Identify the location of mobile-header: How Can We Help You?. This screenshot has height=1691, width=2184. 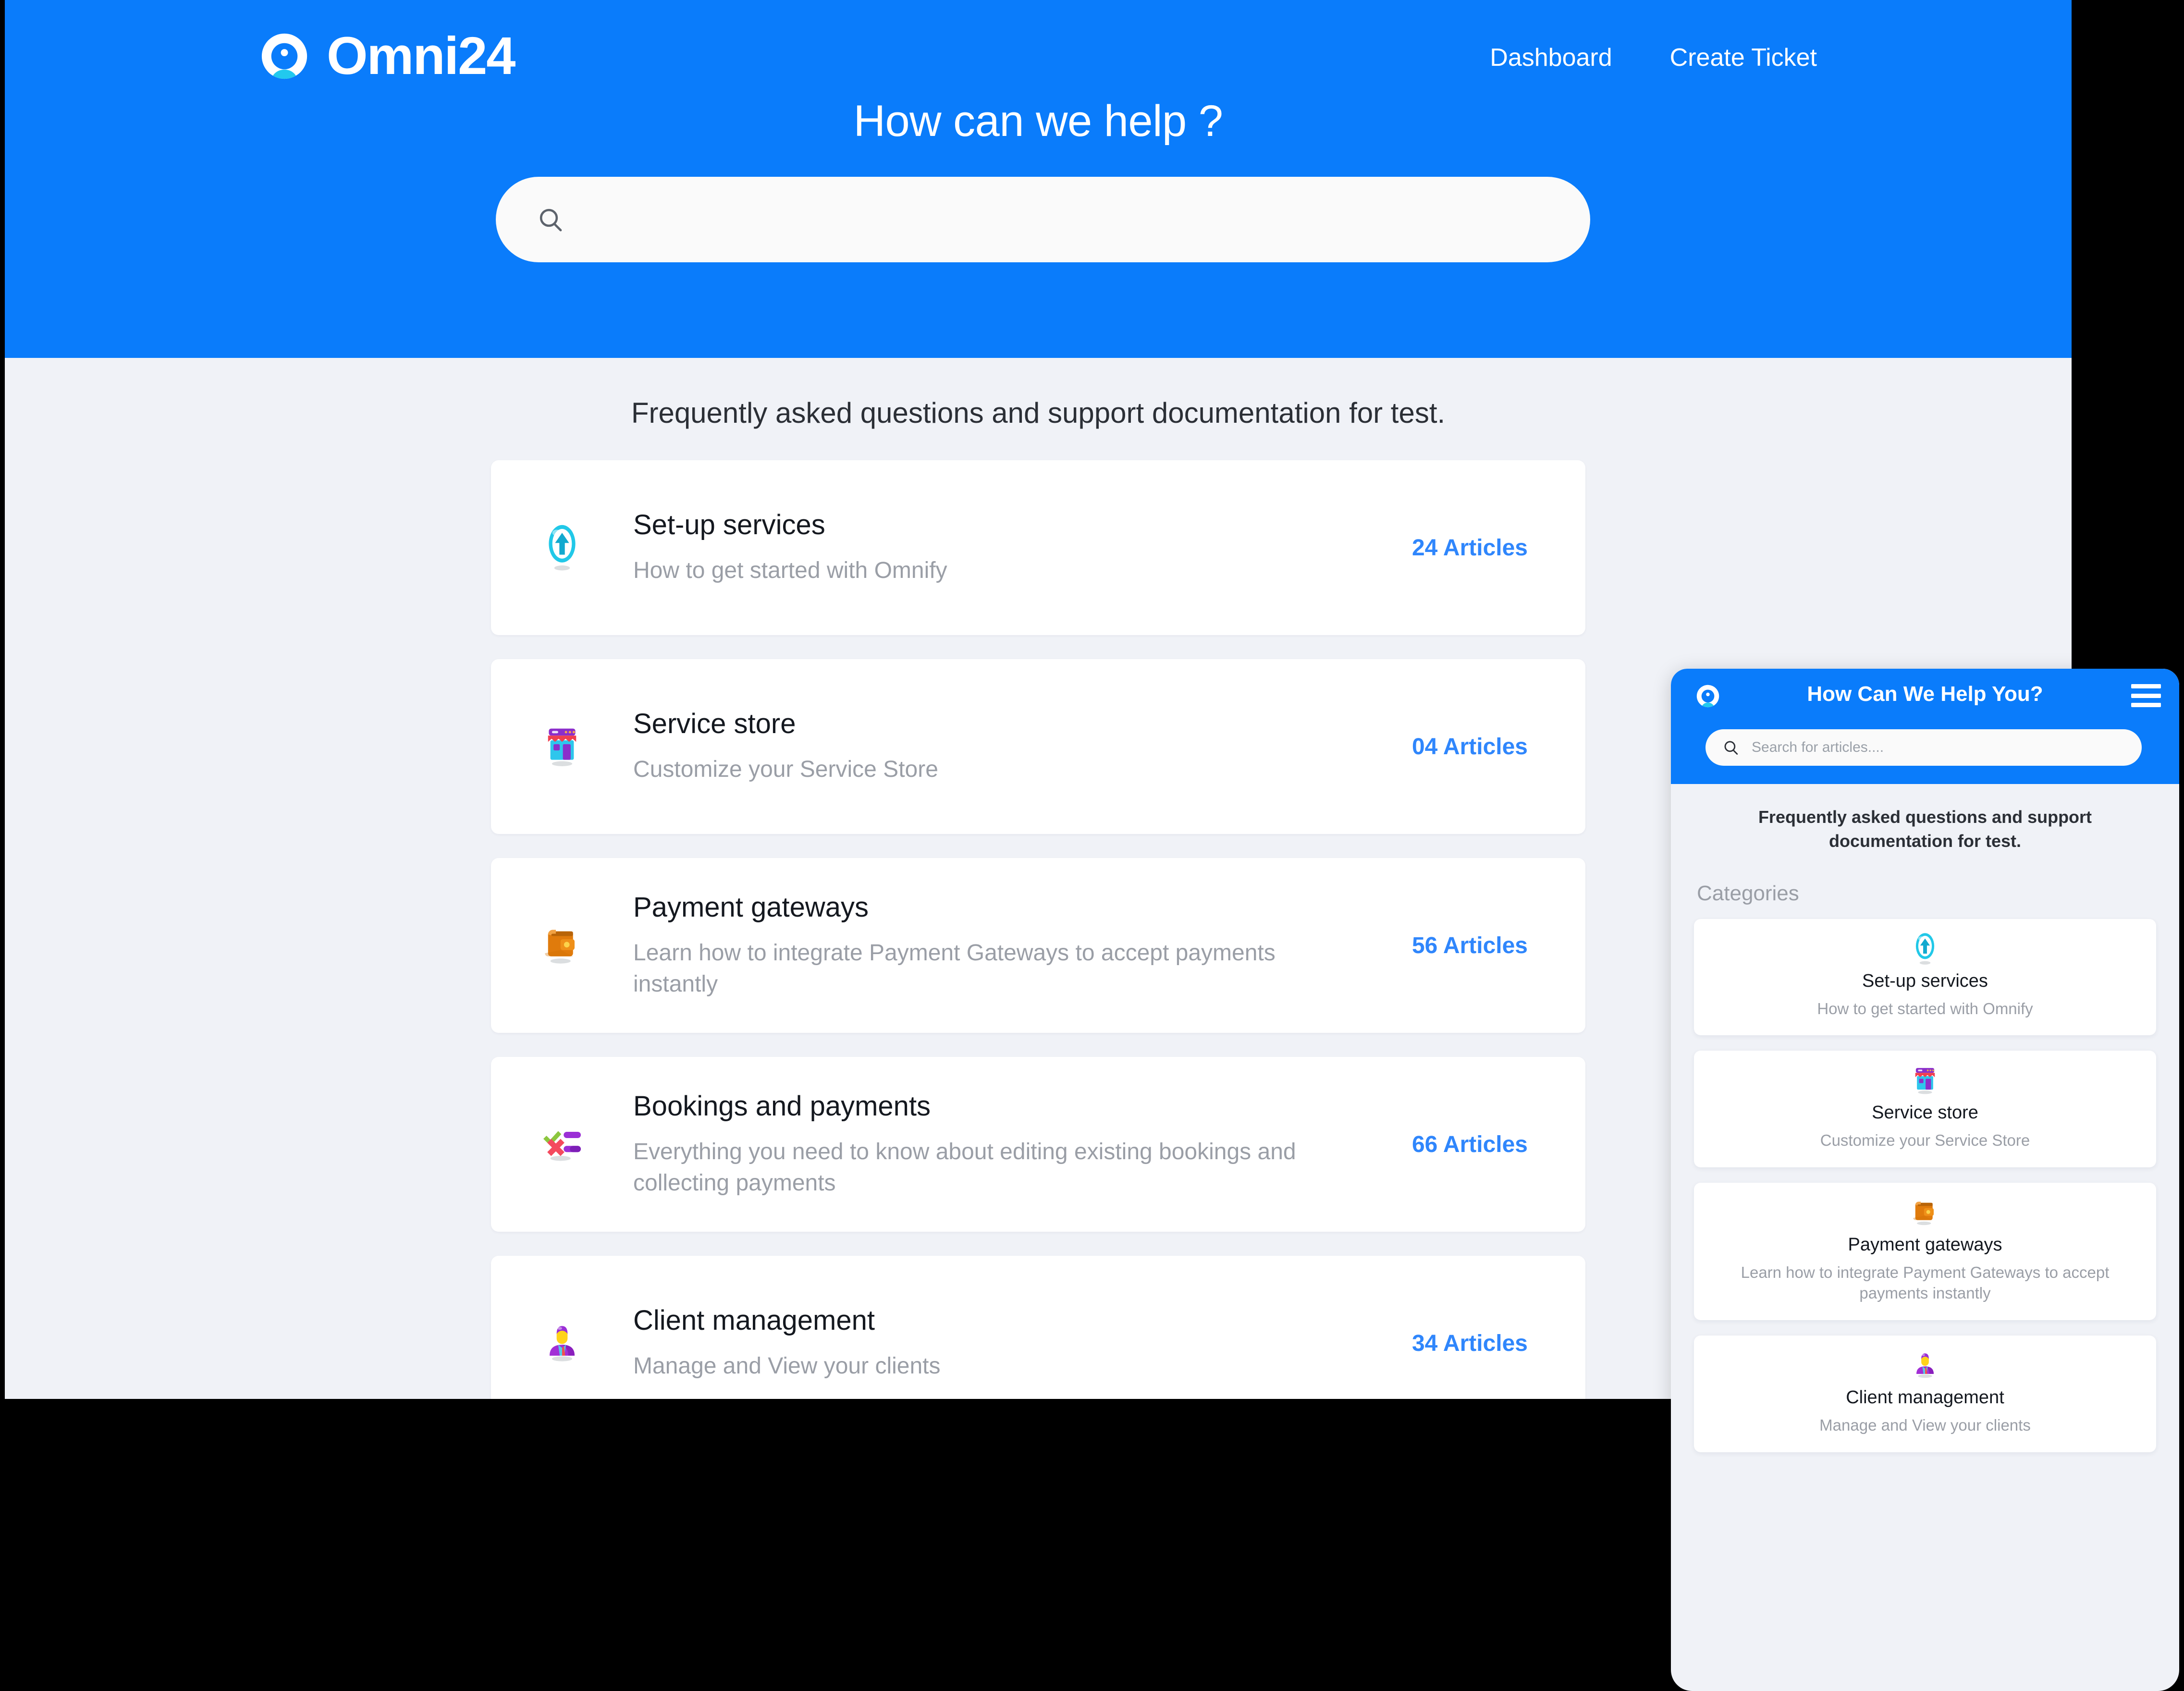
(1925, 726).